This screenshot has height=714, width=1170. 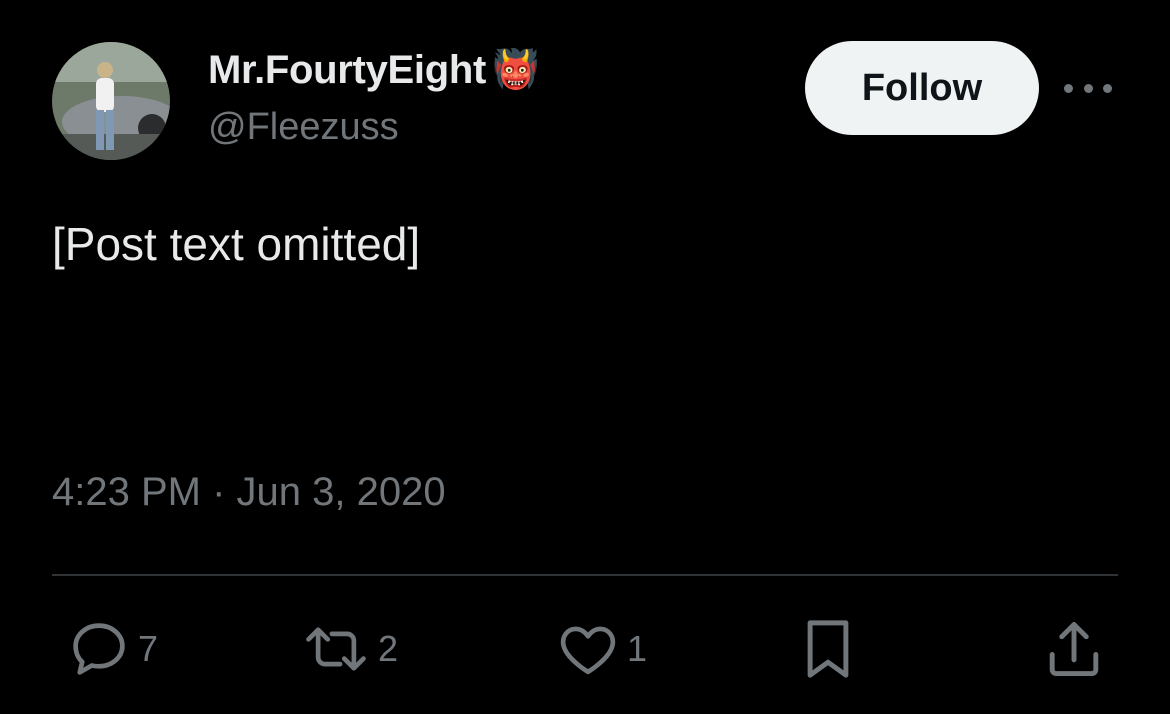 I want to click on reply-count: 7, so click(x=148, y=648).